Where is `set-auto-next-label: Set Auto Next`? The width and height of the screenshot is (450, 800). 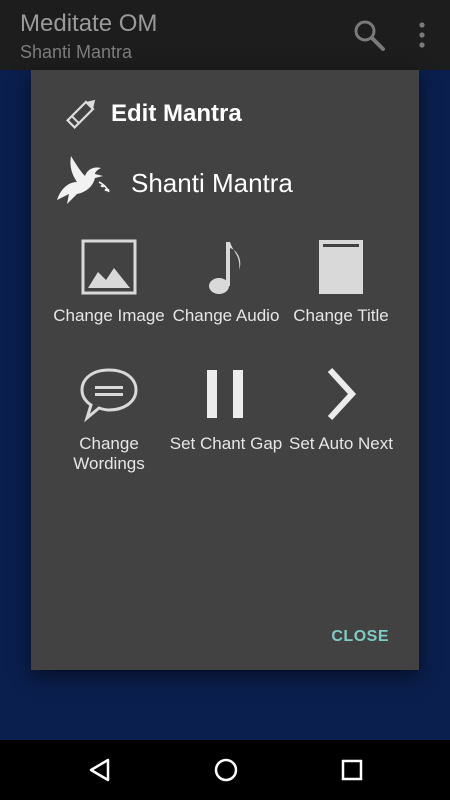 set-auto-next-label: Set Auto Next is located at coordinates (341, 443).